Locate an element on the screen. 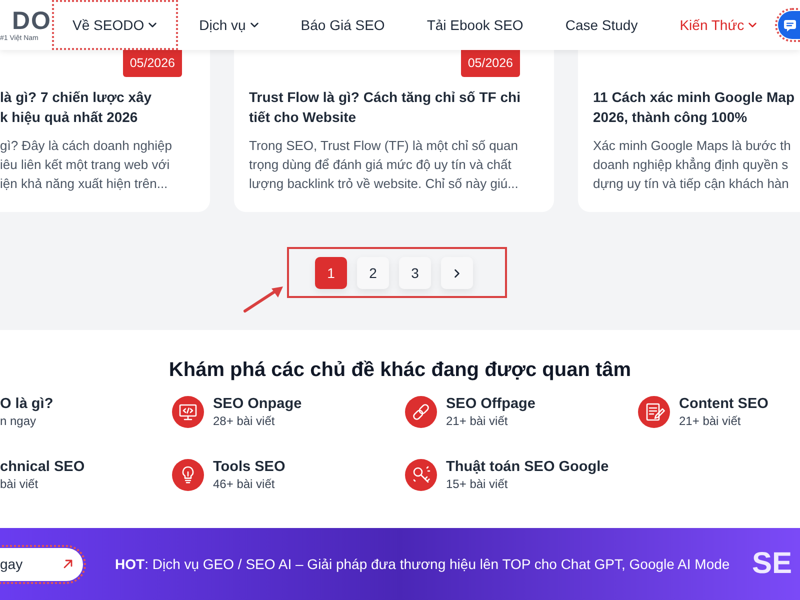 This screenshot has height=600, width=800. promo-text: HOT: Dịch vụ GEO / SEO AI – Giải pháp đưa thương hiệu lên TOP cho Chat GPT, Google AI Mode is located at coordinates (422, 564).